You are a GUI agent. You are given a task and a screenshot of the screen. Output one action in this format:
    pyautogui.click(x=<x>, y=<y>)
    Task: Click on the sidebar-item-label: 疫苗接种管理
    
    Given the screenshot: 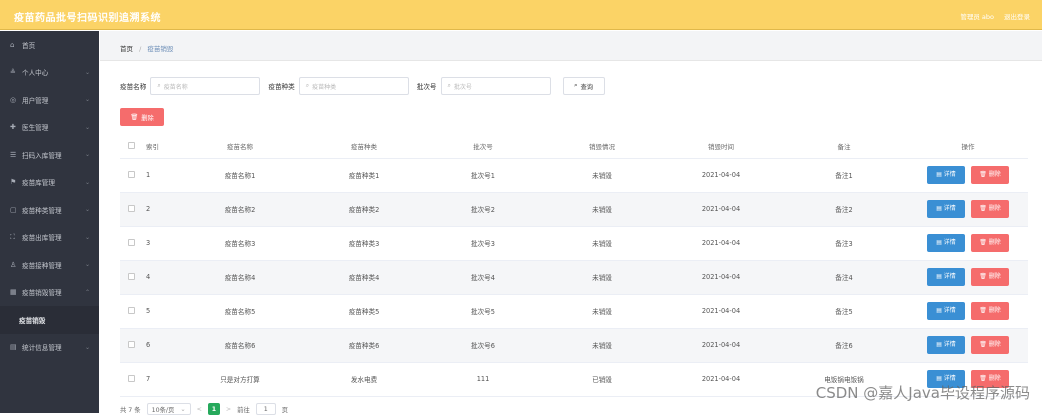 What is the action you would take?
    pyautogui.click(x=42, y=265)
    